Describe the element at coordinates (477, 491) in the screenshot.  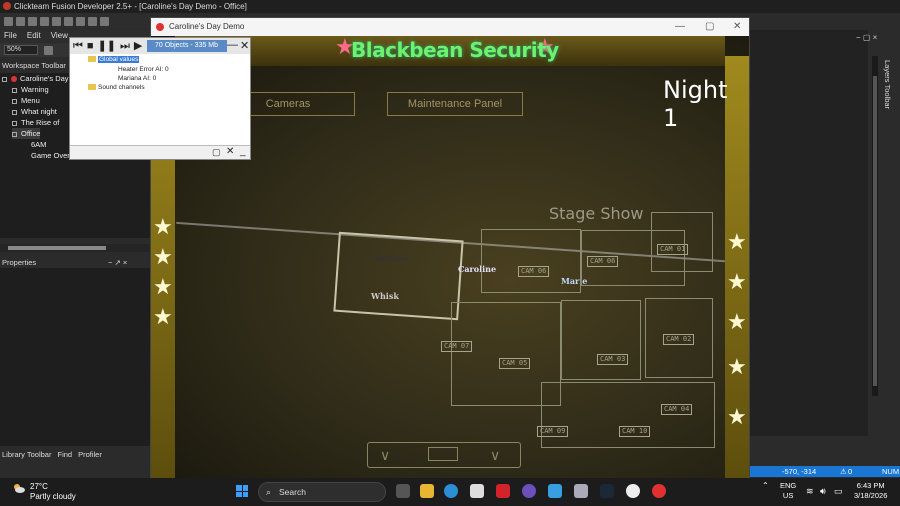
I see `microsoft-store-icon` at that location.